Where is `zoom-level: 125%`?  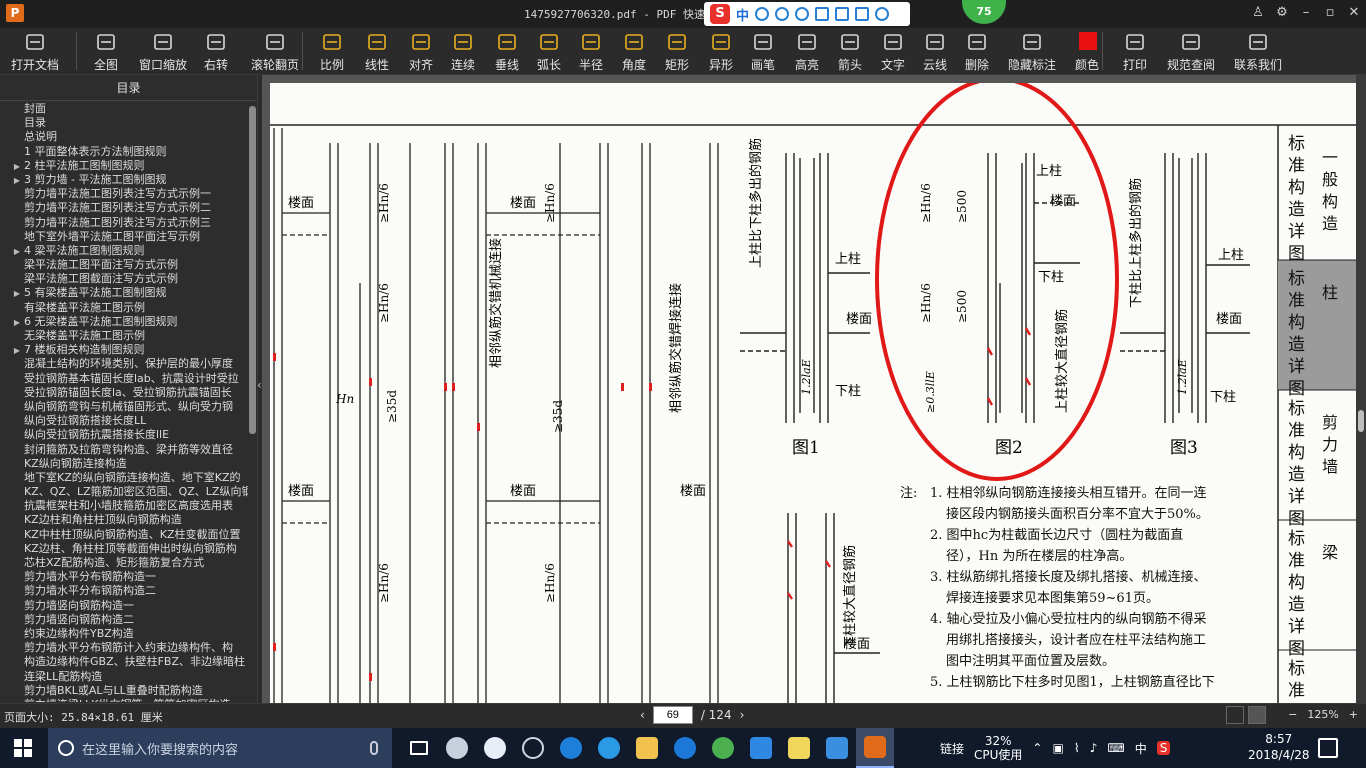
zoom-level: 125% is located at coordinates (1322, 714).